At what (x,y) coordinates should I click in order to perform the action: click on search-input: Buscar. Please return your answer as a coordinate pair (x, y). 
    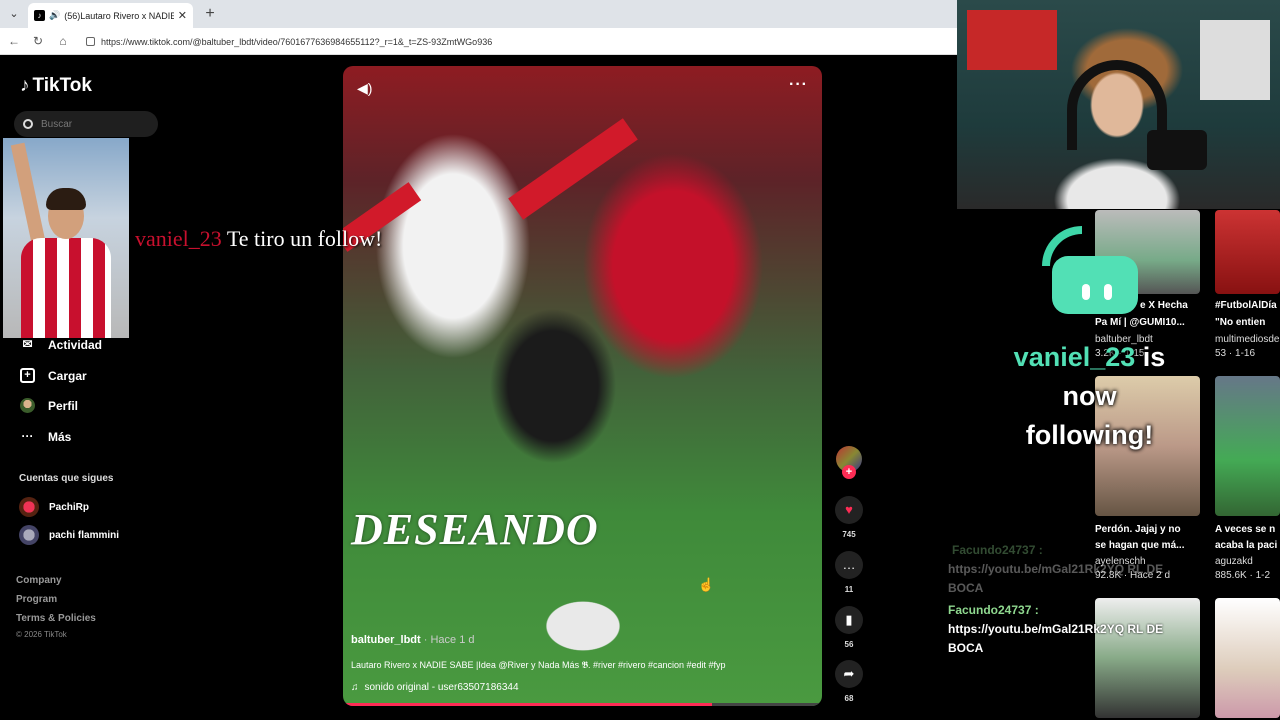
    Looking at the image, I should click on (86, 124).